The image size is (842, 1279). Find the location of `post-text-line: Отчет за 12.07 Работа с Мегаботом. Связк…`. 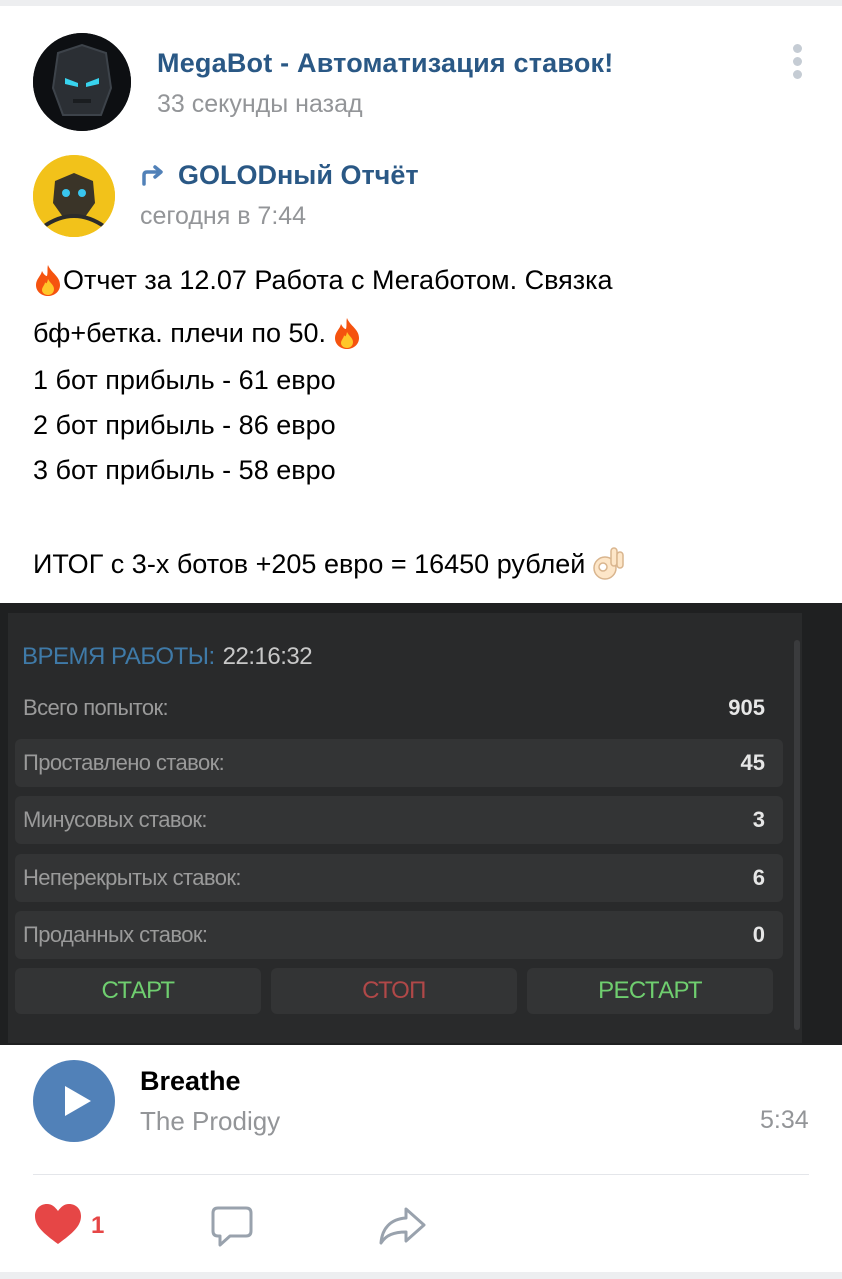

post-text-line: Отчет за 12.07 Работа с Мегаботом. Связк… is located at coordinates (323, 280).